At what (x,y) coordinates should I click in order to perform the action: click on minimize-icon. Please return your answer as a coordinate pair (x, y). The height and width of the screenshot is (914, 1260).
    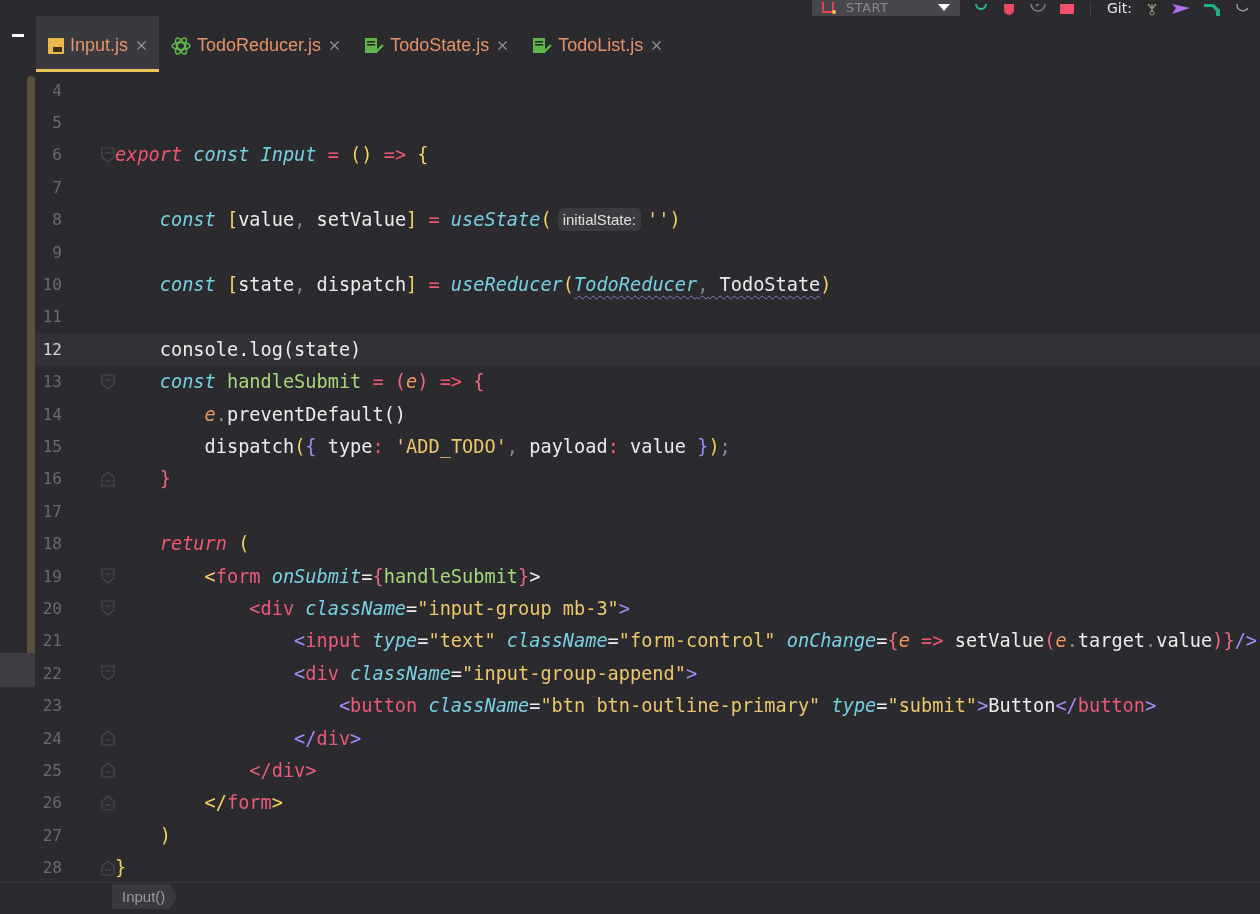
    Looking at the image, I should click on (18, 36).